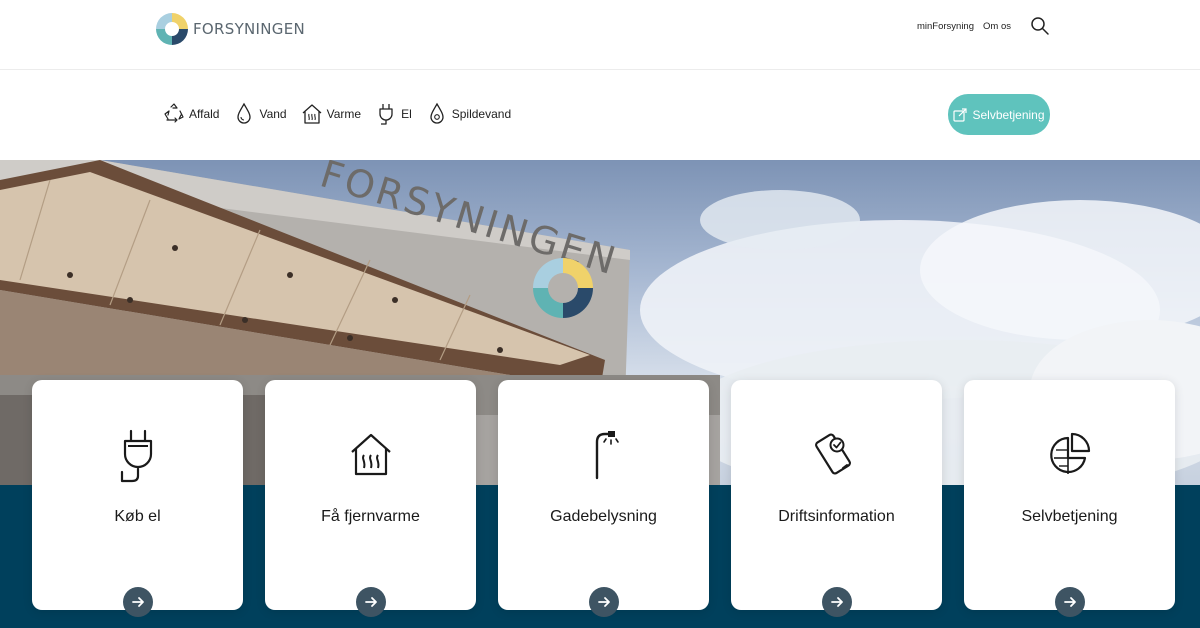  What do you see at coordinates (603, 498) in the screenshot?
I see `card-gadebelysning: Gadebelysning` at bounding box center [603, 498].